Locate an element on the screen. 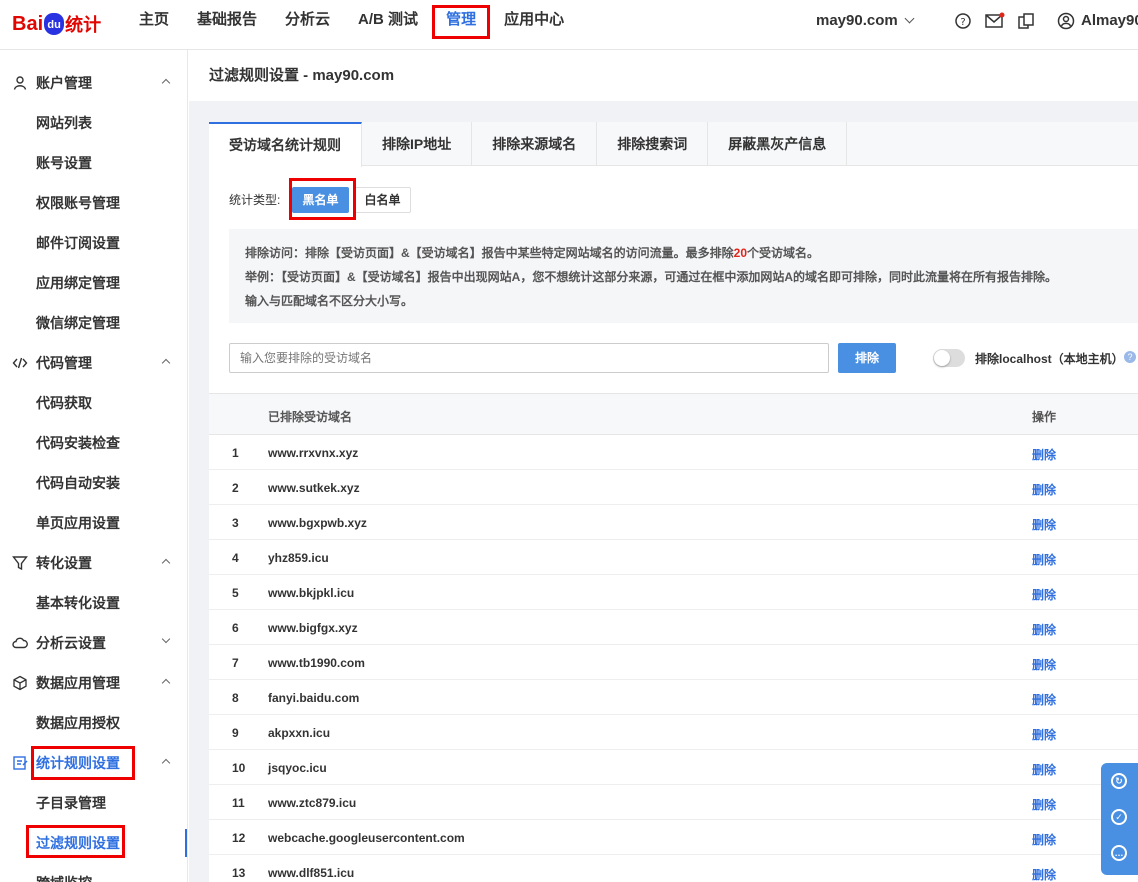 The height and width of the screenshot is (882, 1138). sidebar-item-5-2: 跨域监控 is located at coordinates (93, 872).